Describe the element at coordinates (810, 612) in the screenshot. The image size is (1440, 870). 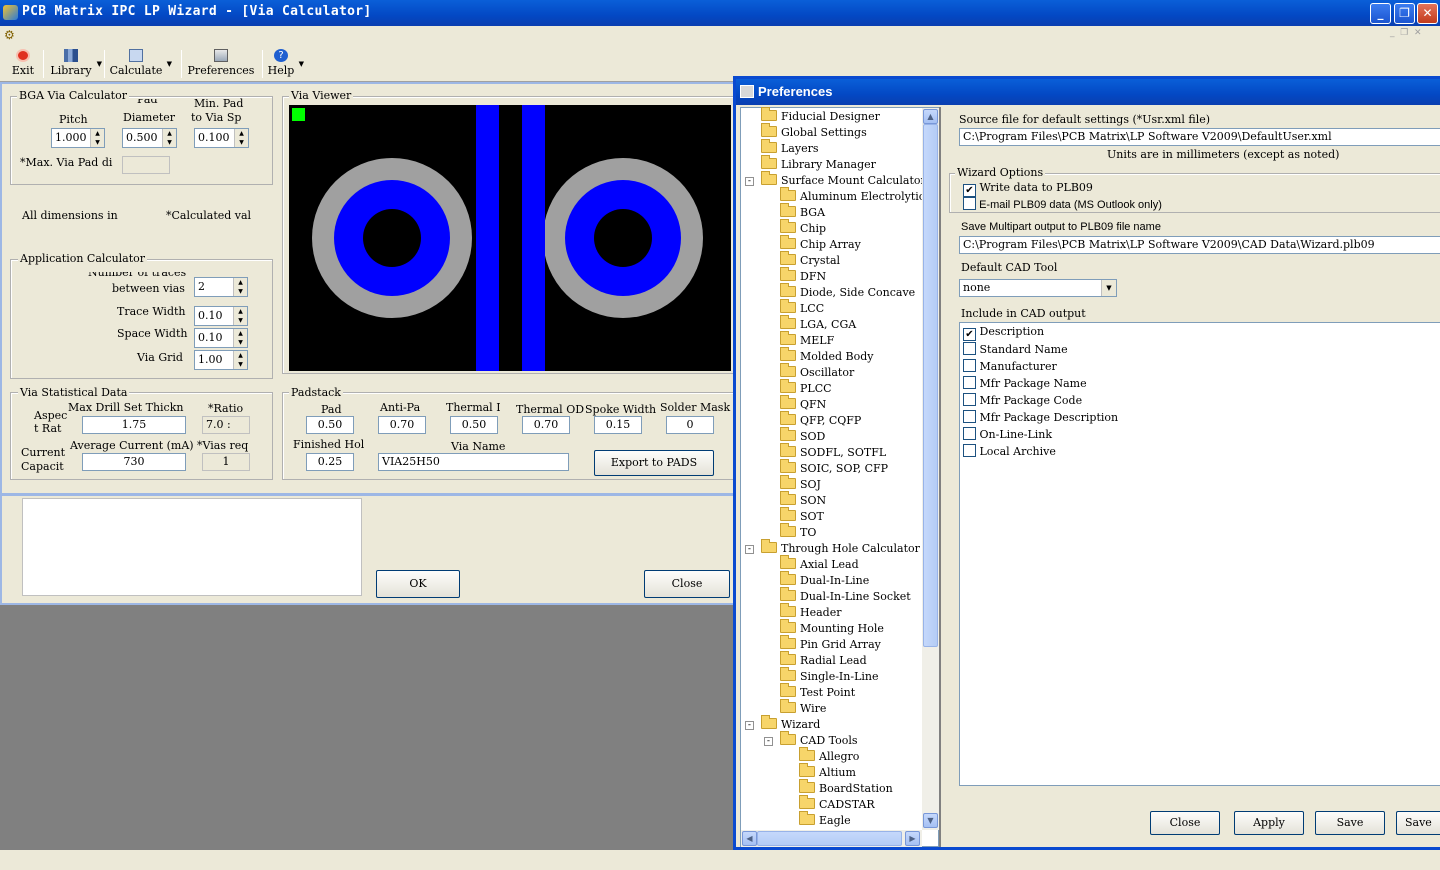
I see `tree-item: Header` at that location.